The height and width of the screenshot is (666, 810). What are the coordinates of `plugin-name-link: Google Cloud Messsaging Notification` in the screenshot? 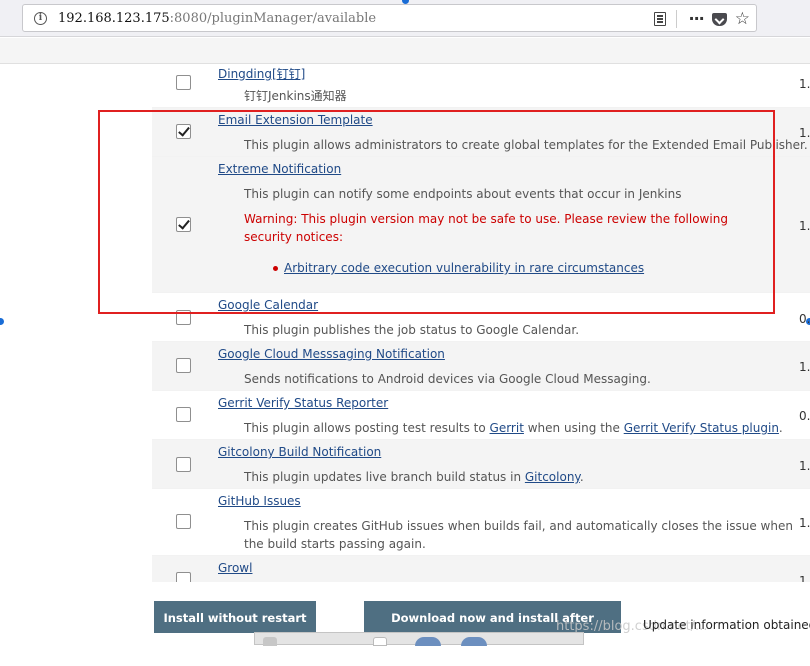 It's located at (331, 354).